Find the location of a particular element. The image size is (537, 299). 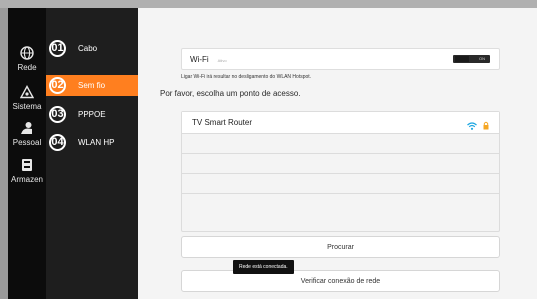

connection-toast: Rede está conectada. is located at coordinates (263, 267).